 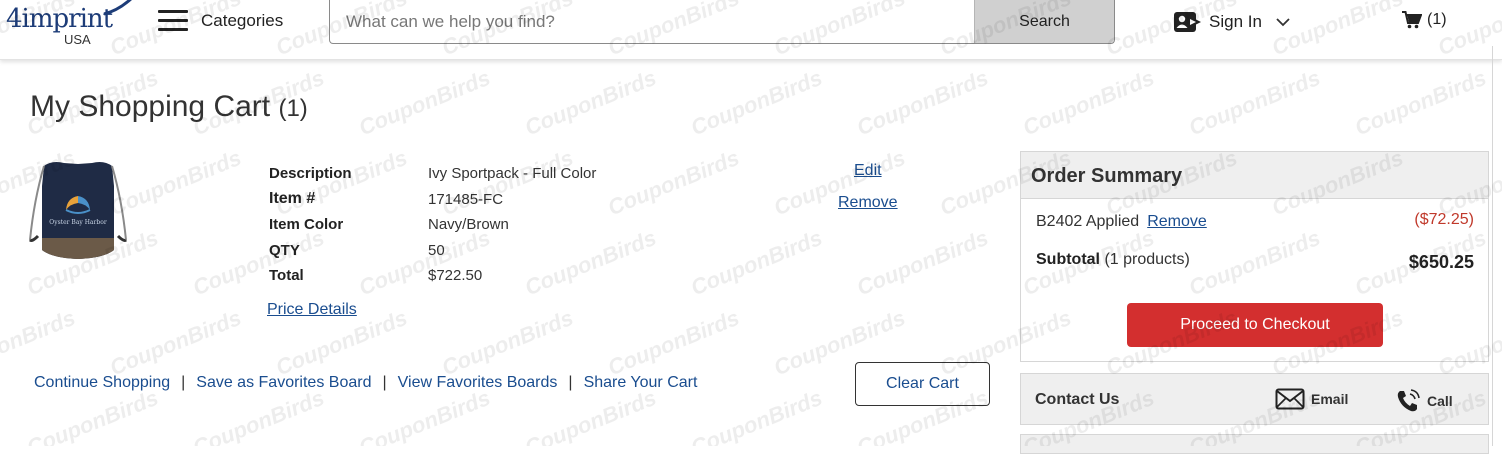 What do you see at coordinates (1408, 400) in the screenshot?
I see `phone-icon` at bounding box center [1408, 400].